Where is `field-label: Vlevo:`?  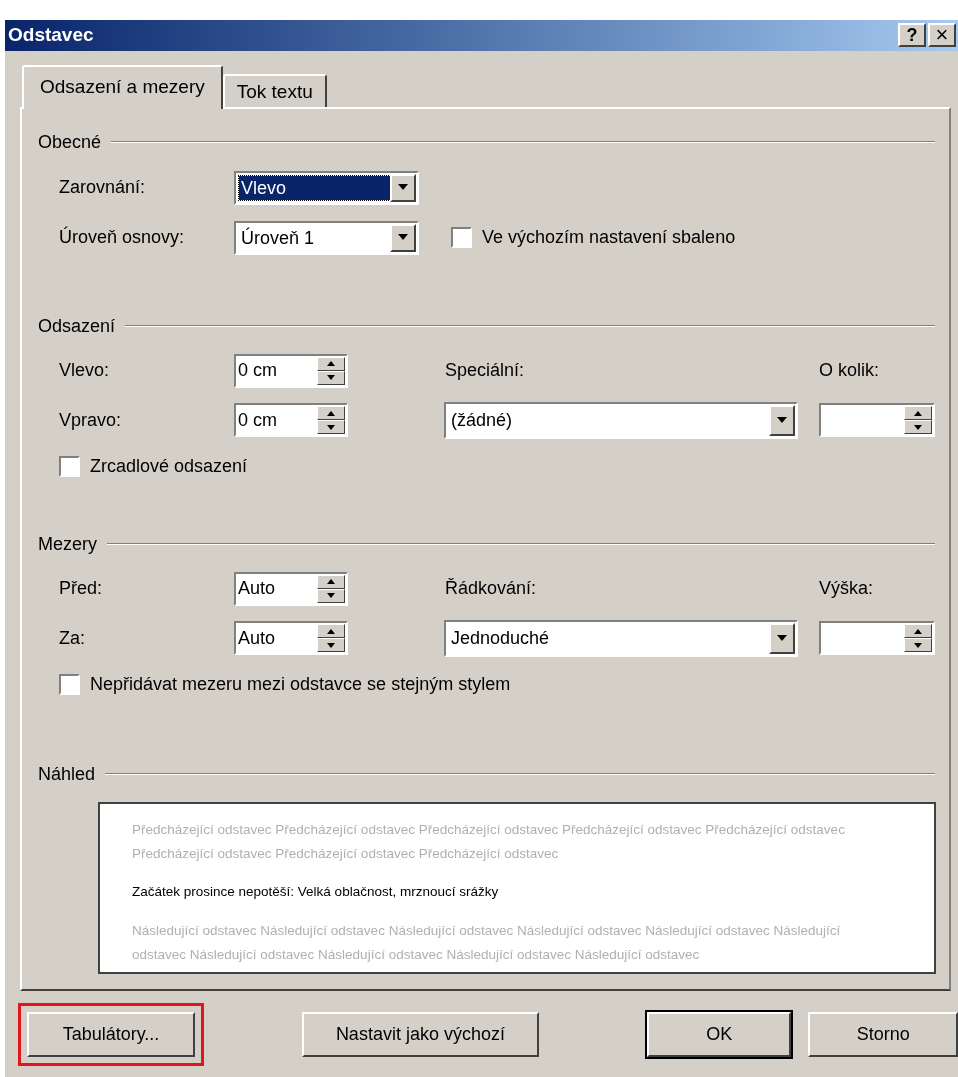
field-label: Vlevo: is located at coordinates (85, 371).